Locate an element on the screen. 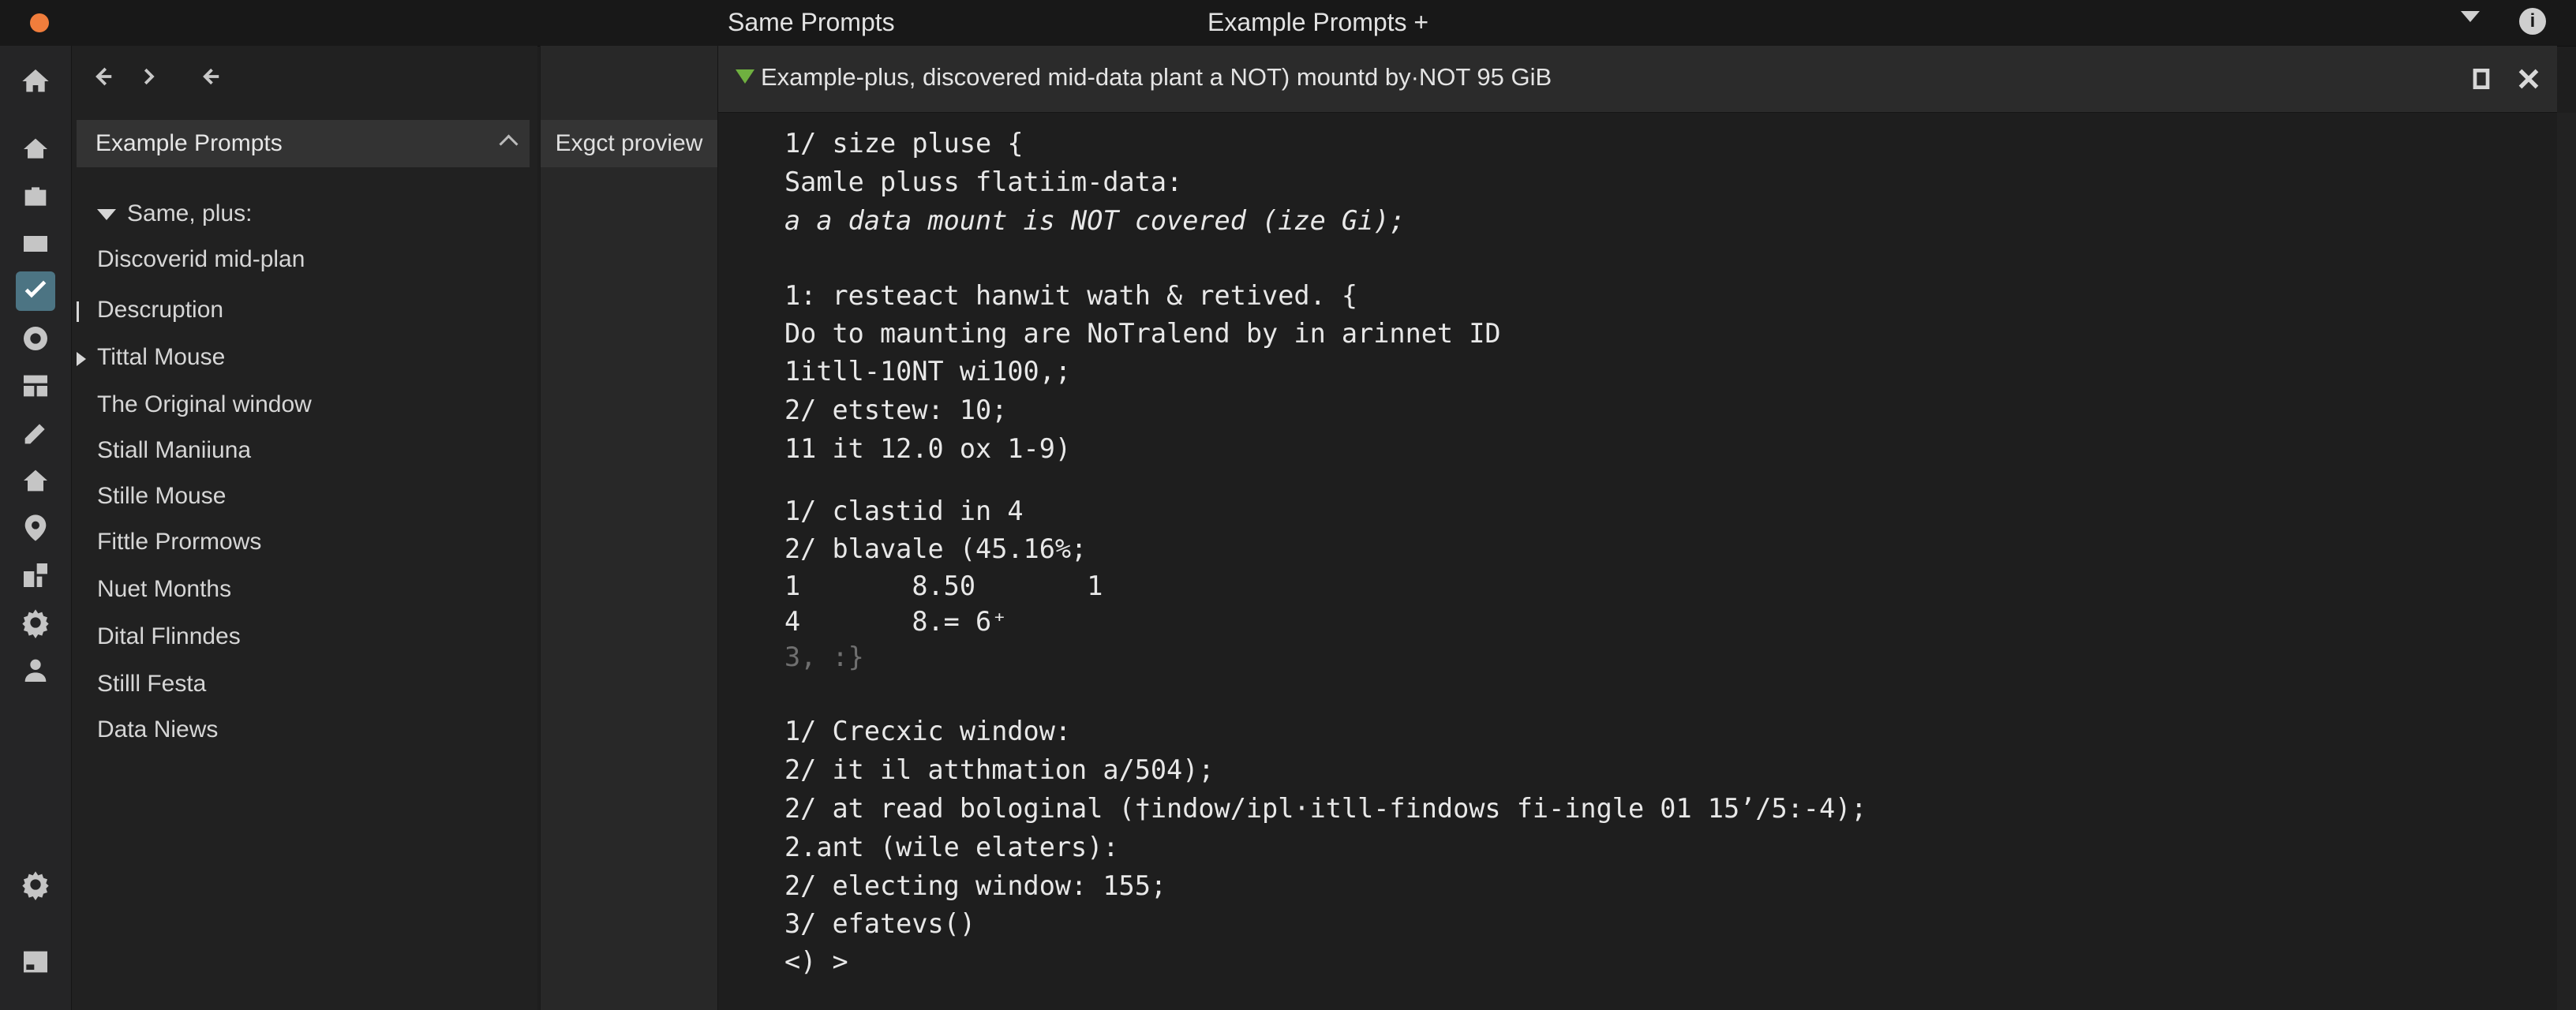 Image resolution: width=2576 pixels, height=1010 pixels. panel-icon is located at coordinates (35, 962).